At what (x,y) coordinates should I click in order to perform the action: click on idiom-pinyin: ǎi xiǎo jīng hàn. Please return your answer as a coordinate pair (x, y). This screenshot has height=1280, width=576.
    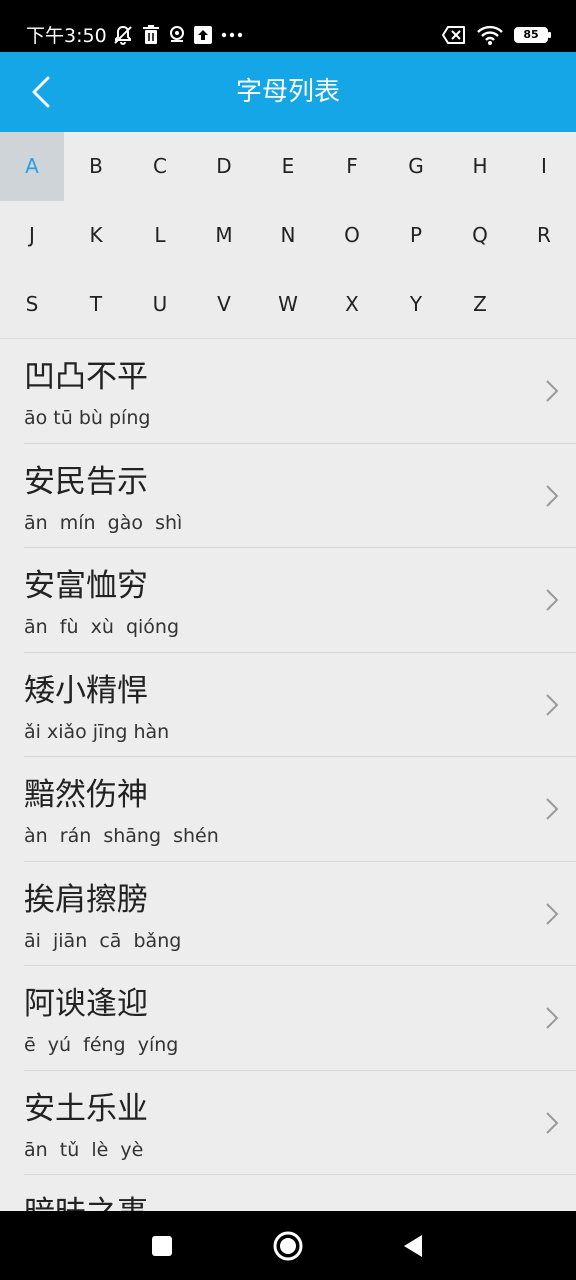
    Looking at the image, I should click on (97, 731).